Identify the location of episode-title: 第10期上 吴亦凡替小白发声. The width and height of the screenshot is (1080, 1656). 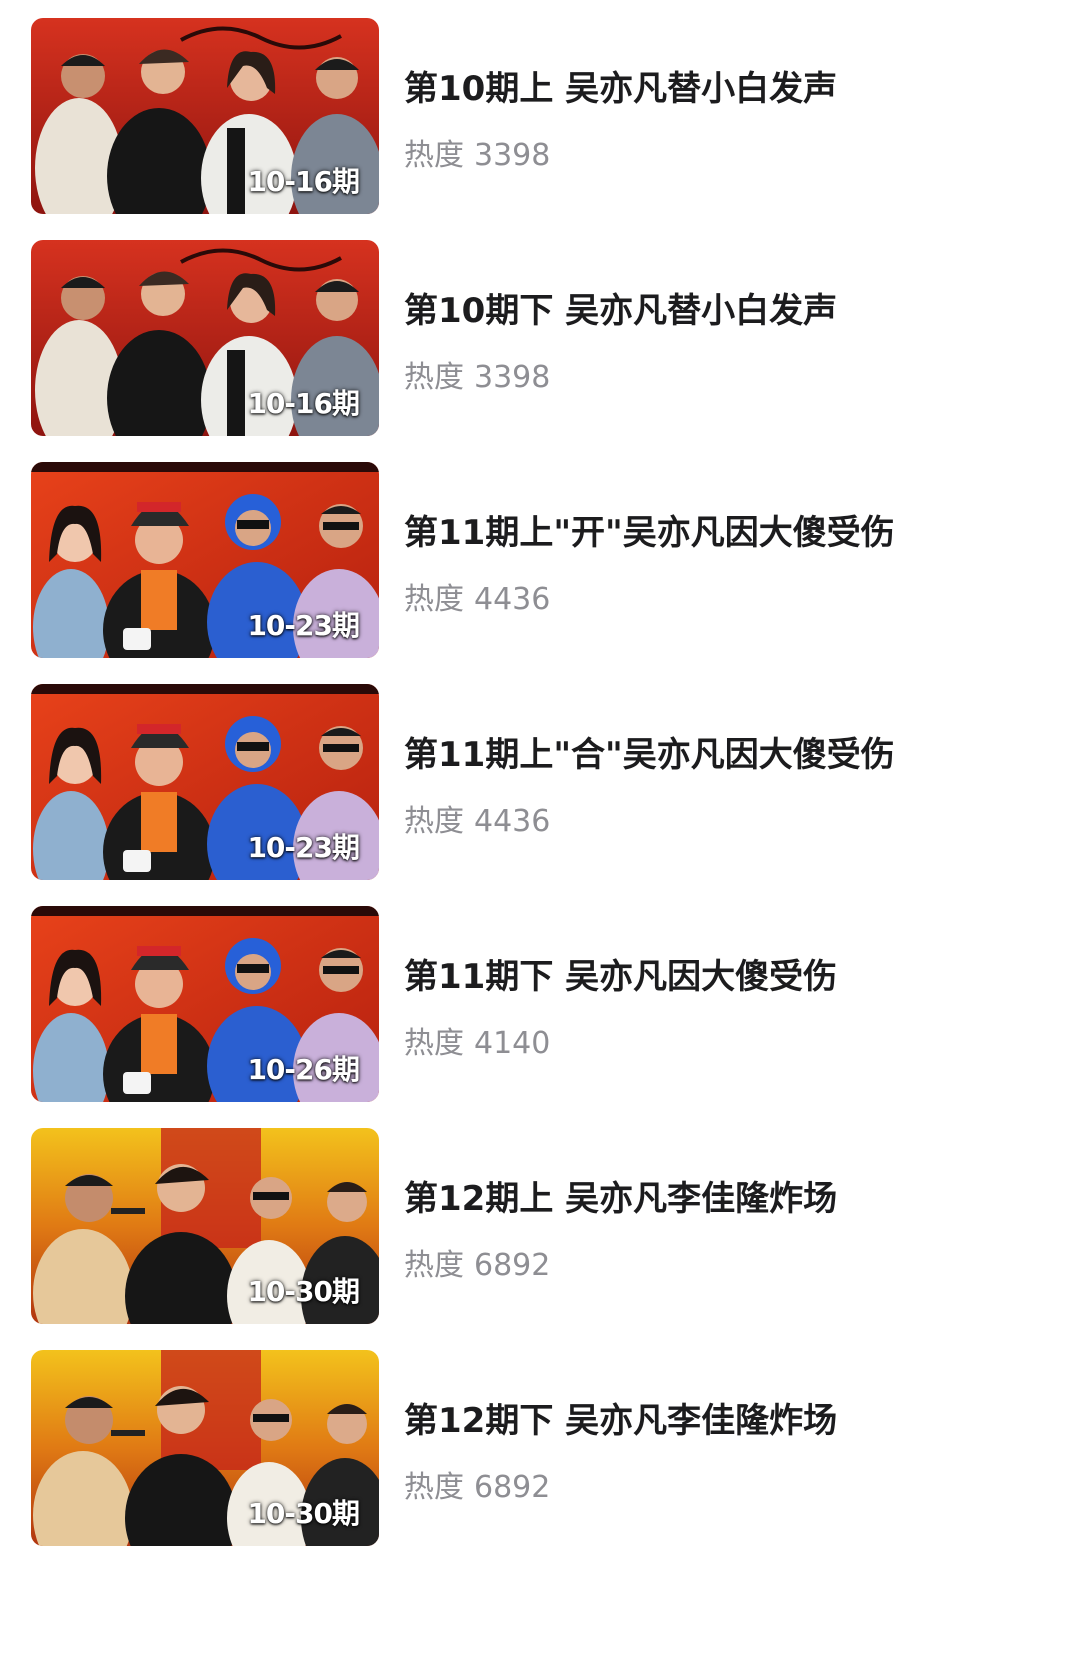
(724, 85).